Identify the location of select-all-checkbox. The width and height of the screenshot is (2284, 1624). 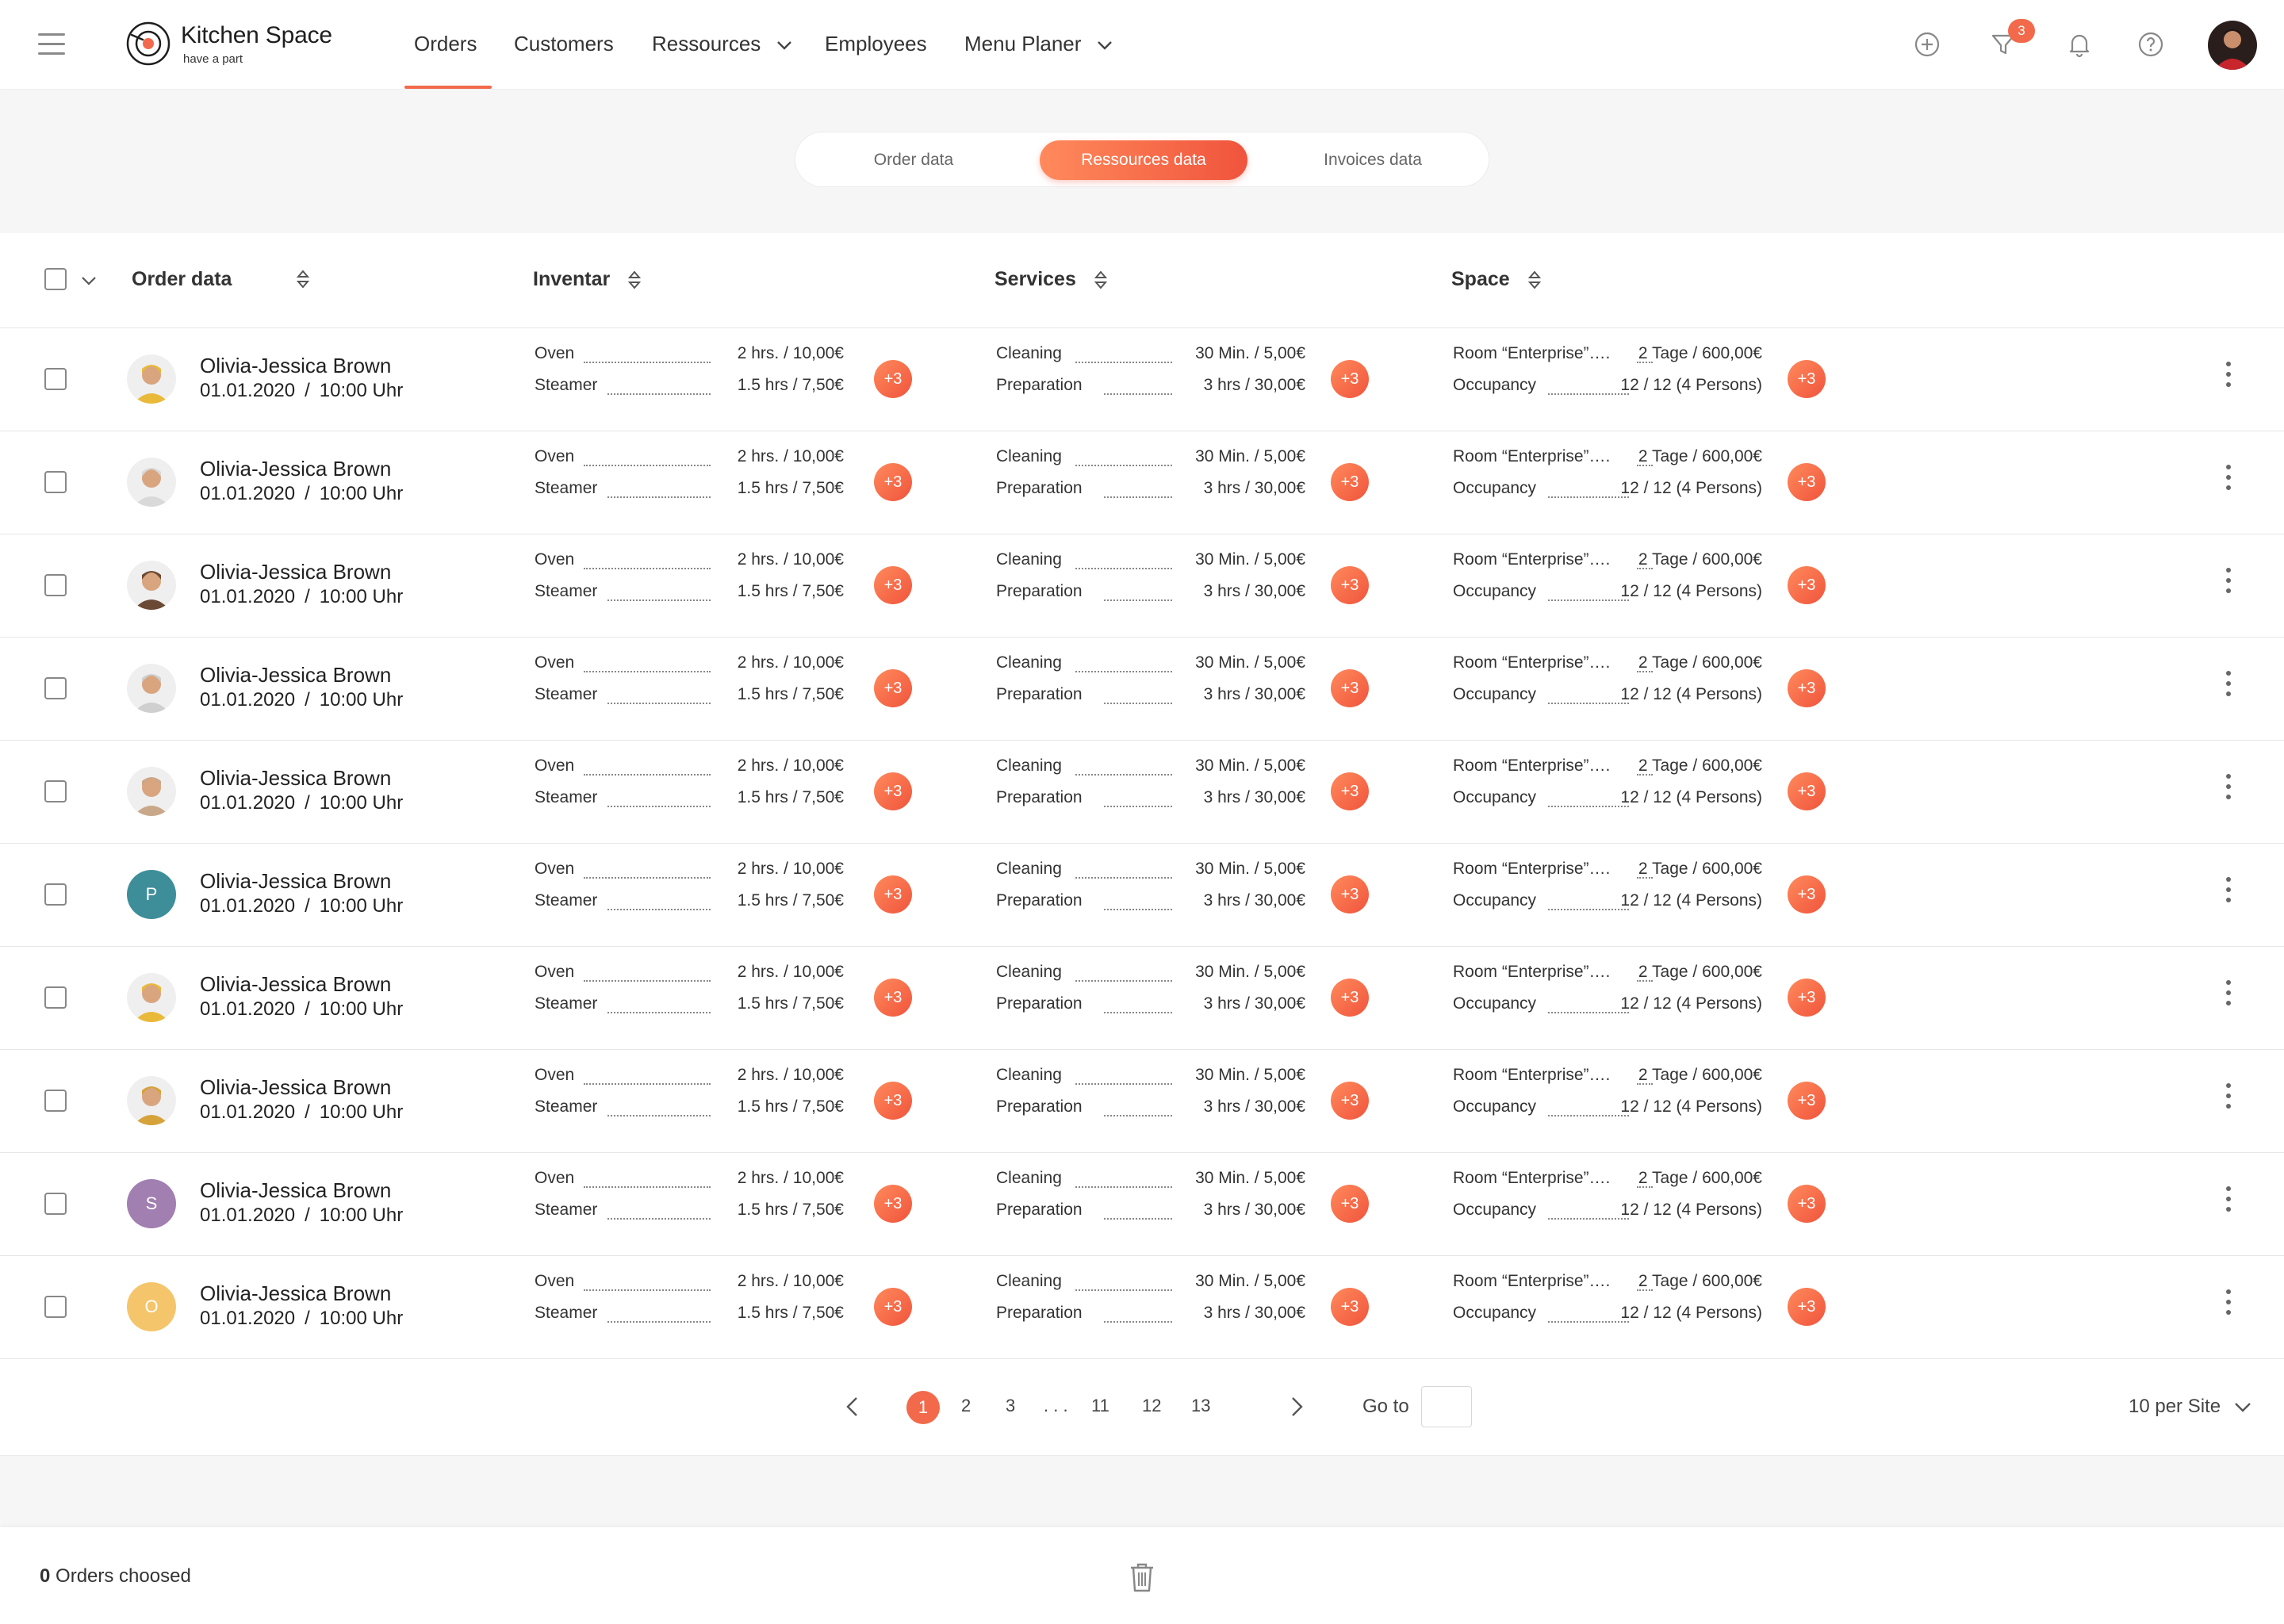
(55, 279).